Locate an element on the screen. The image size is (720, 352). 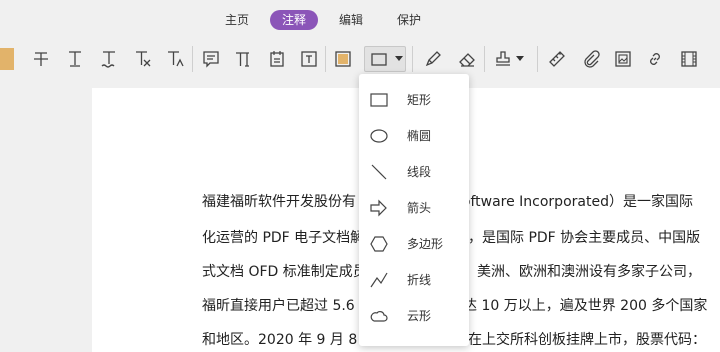
strikethrough-icon is located at coordinates (41, 59).